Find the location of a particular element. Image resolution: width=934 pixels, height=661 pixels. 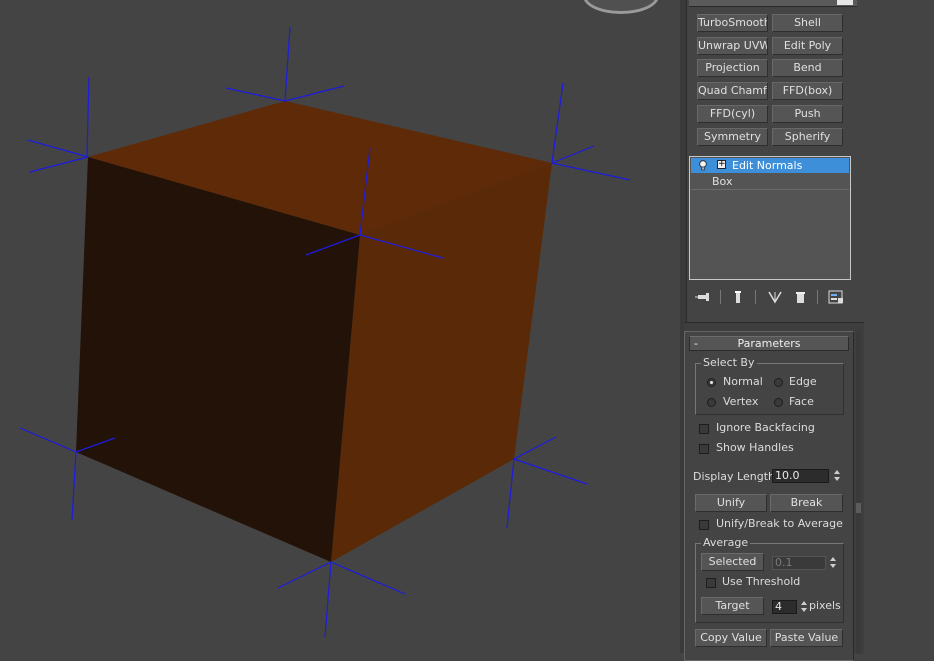

unwrap-uvw-button: Unwrap UVW is located at coordinates (732, 46).